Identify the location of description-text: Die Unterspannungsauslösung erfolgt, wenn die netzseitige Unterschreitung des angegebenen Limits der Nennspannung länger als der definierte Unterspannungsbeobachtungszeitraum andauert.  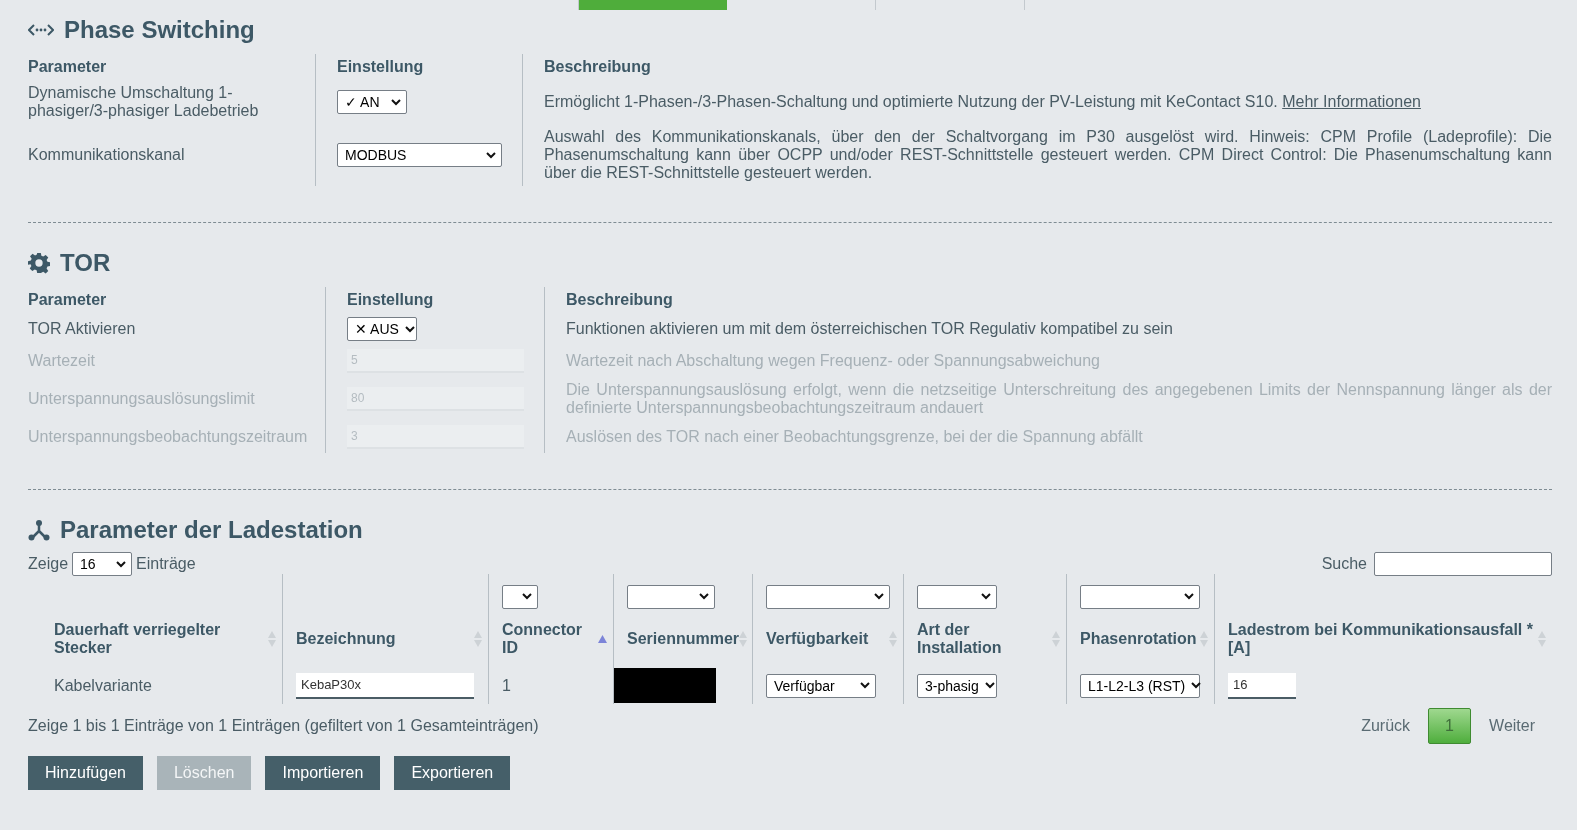
(1059, 399).